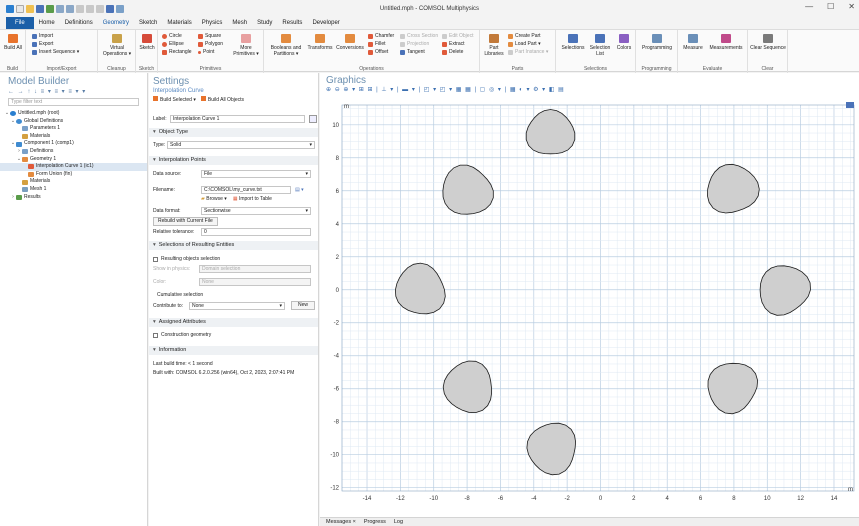  I want to click on cross-section-button: Cross Section, so click(419, 36).